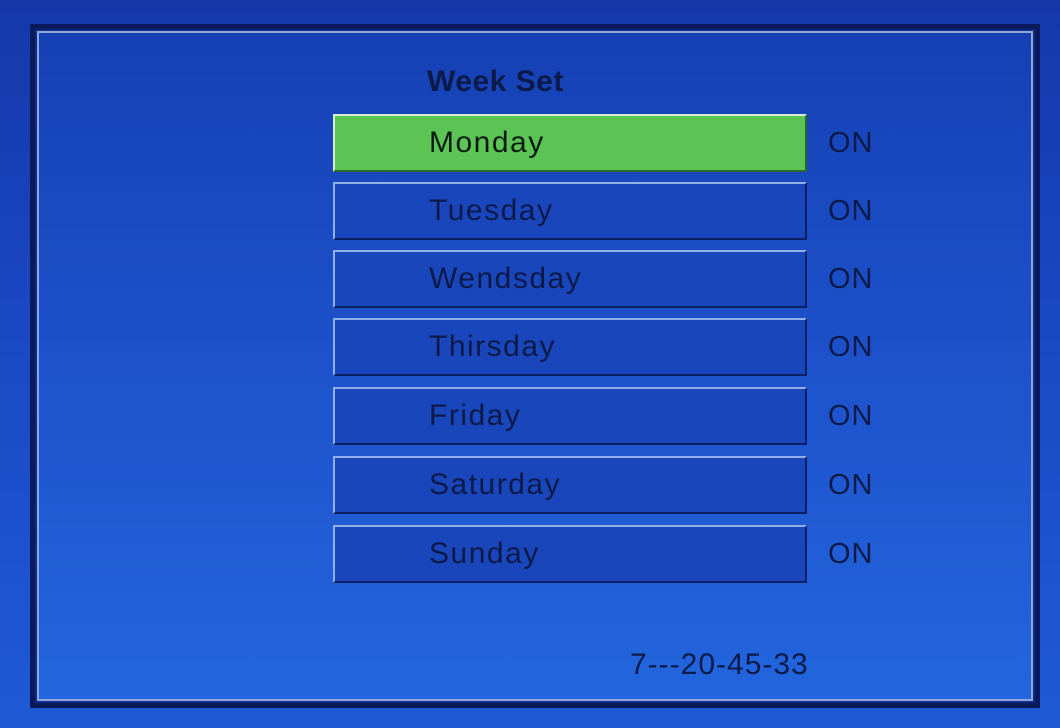 This screenshot has width=1060, height=728. Describe the element at coordinates (570, 211) in the screenshot. I see `day-button-tuesday: Tuesday` at that location.